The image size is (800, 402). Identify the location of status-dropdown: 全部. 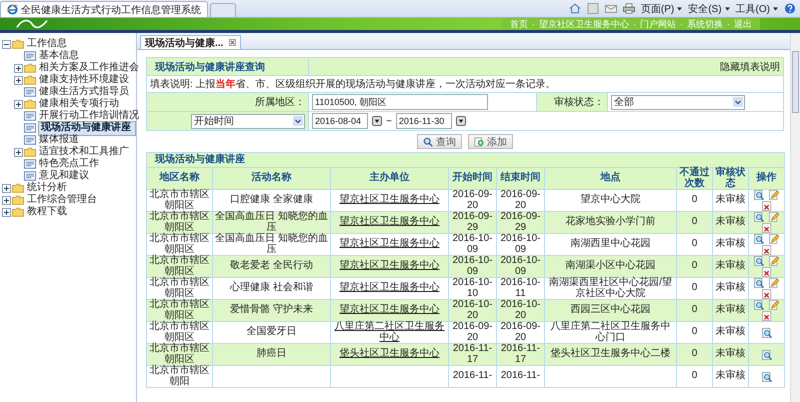
(678, 102).